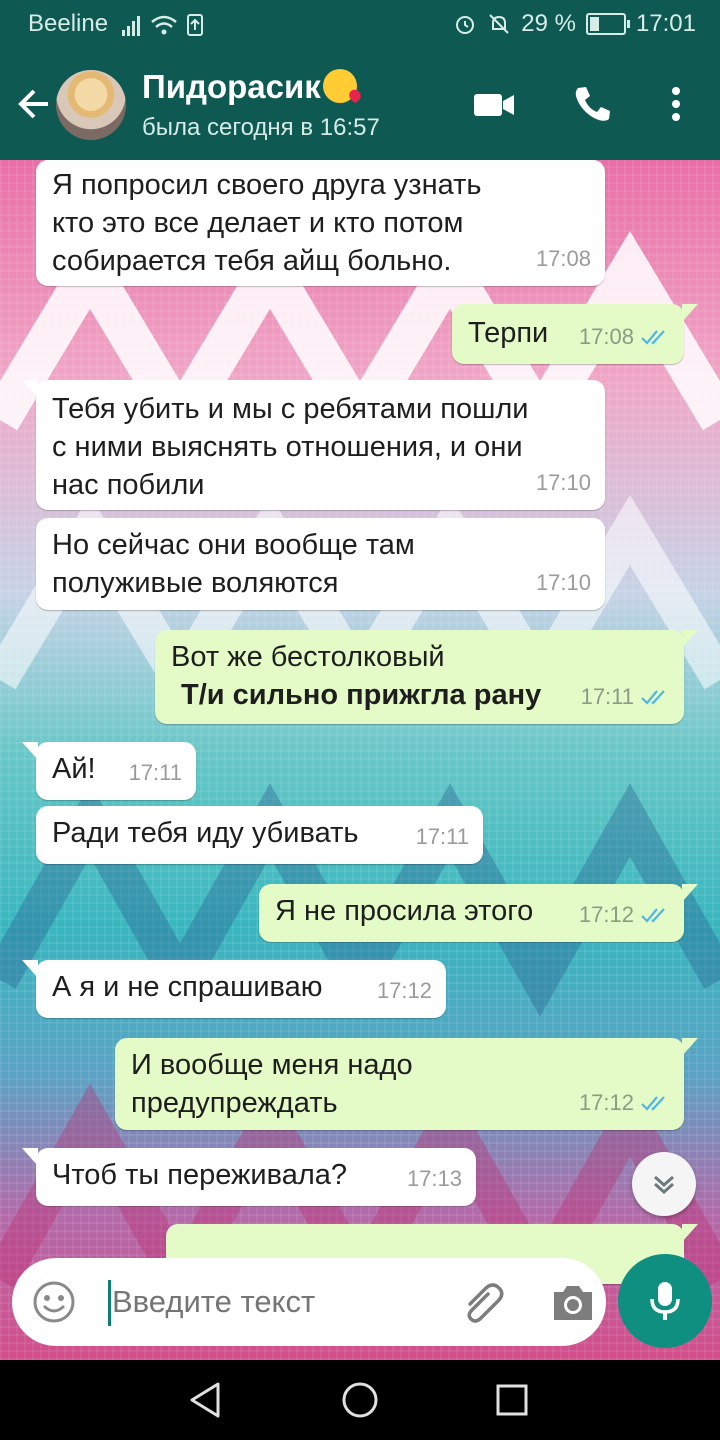 Image resolution: width=720 pixels, height=1440 pixels. What do you see at coordinates (34, 104) in the screenshot?
I see `back-arrow-icon` at bounding box center [34, 104].